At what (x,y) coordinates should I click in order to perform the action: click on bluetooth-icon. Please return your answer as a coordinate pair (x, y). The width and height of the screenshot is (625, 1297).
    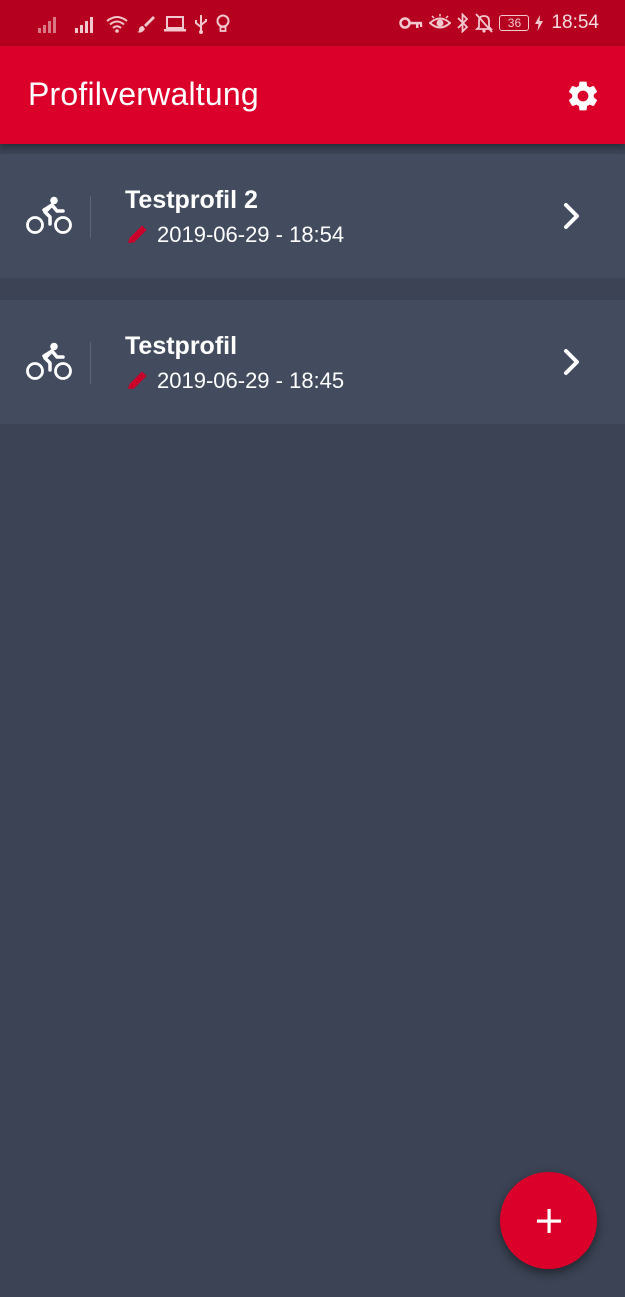
    Looking at the image, I should click on (463, 23).